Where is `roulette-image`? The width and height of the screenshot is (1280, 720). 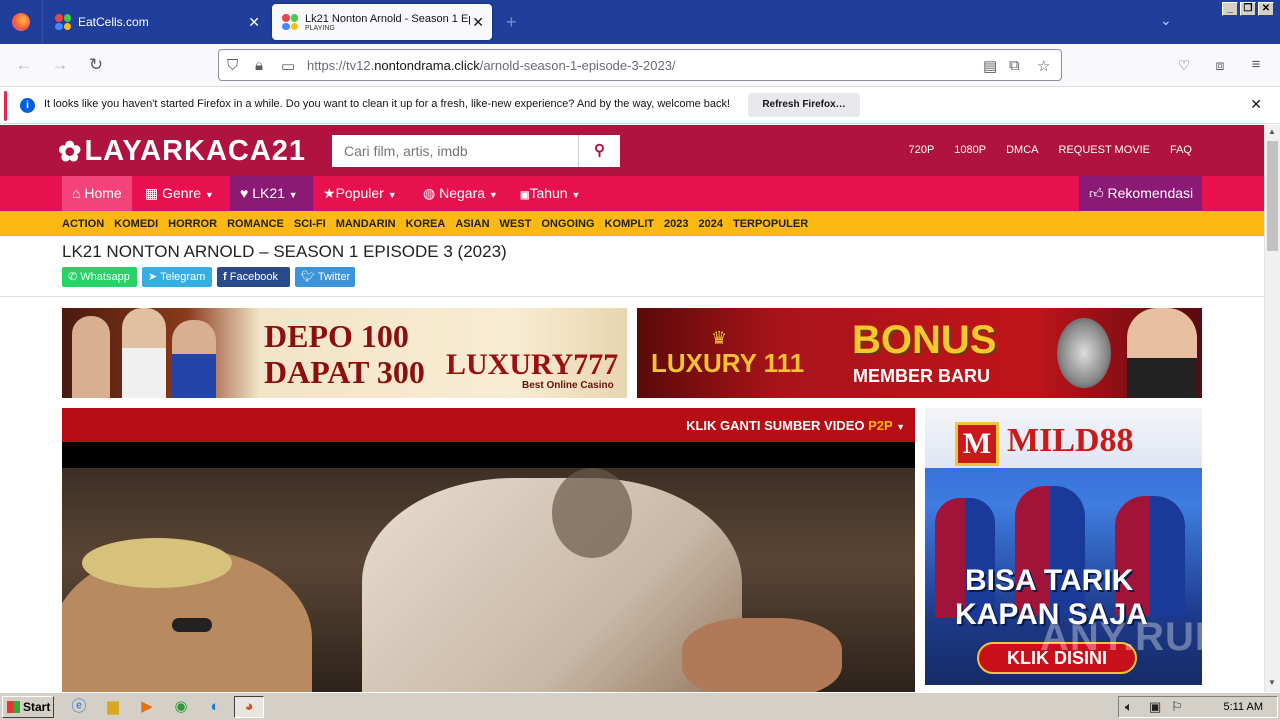
roulette-image is located at coordinates (1084, 353).